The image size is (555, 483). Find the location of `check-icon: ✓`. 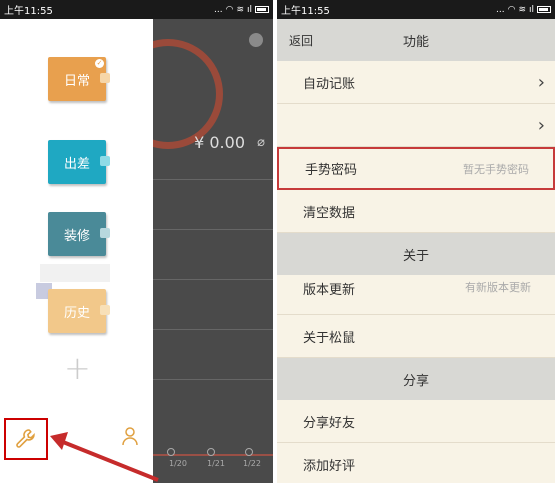

check-icon: ✓ is located at coordinates (99, 63).